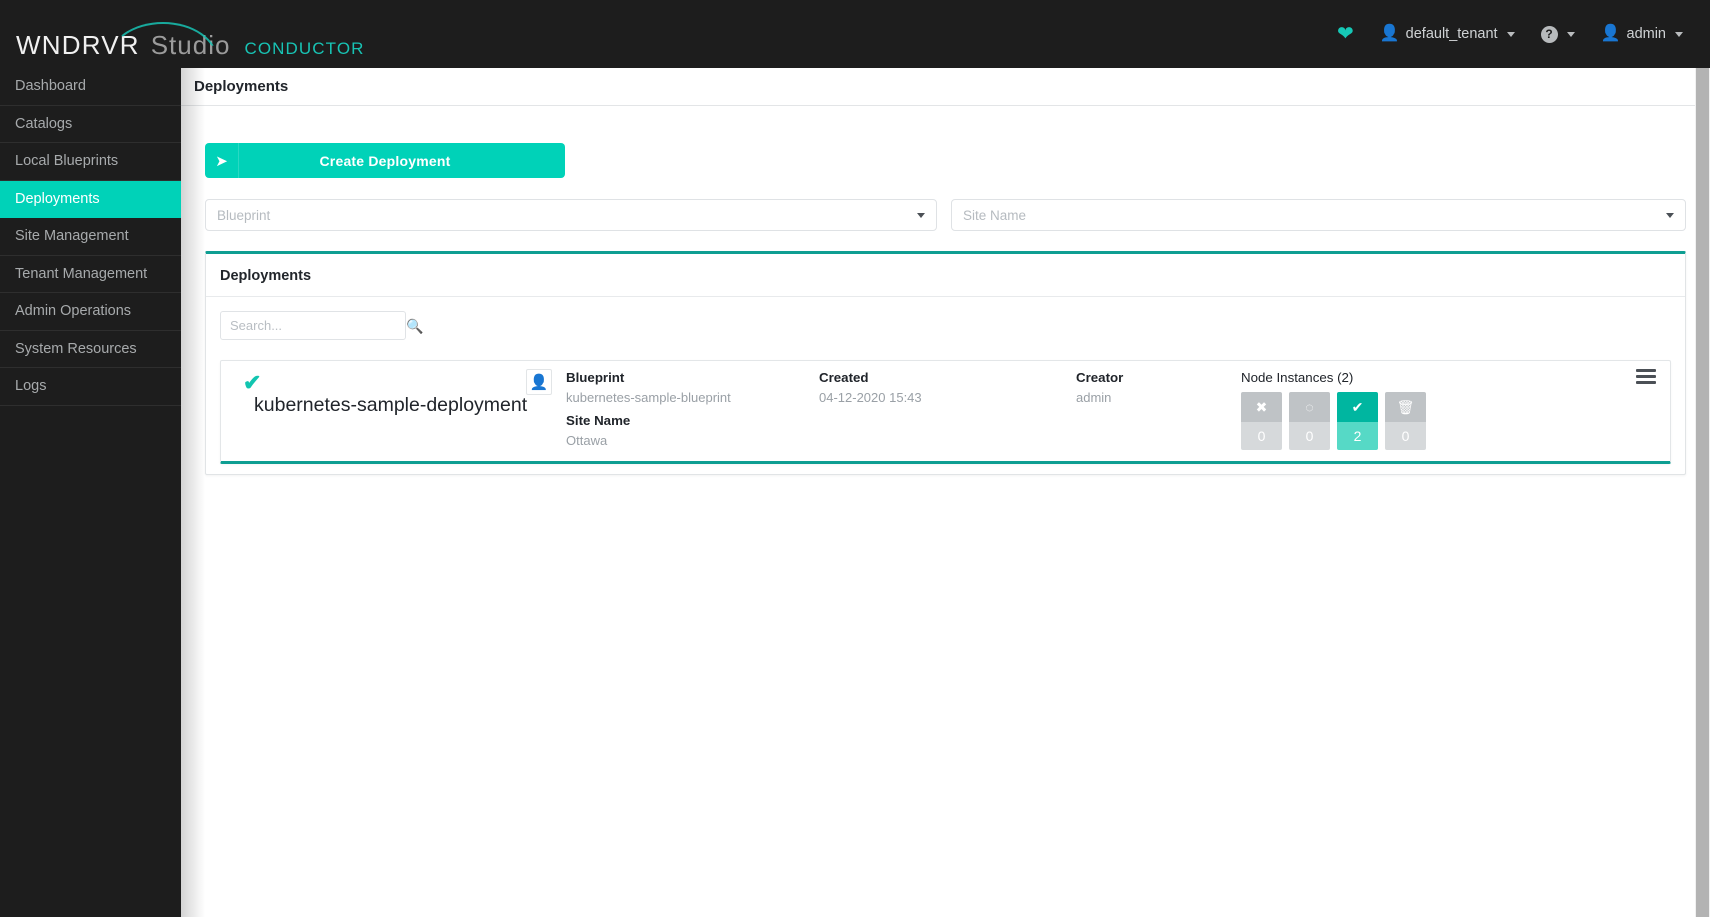 The height and width of the screenshot is (917, 1710). I want to click on heartbeat-icon: ❤, so click(1345, 34).